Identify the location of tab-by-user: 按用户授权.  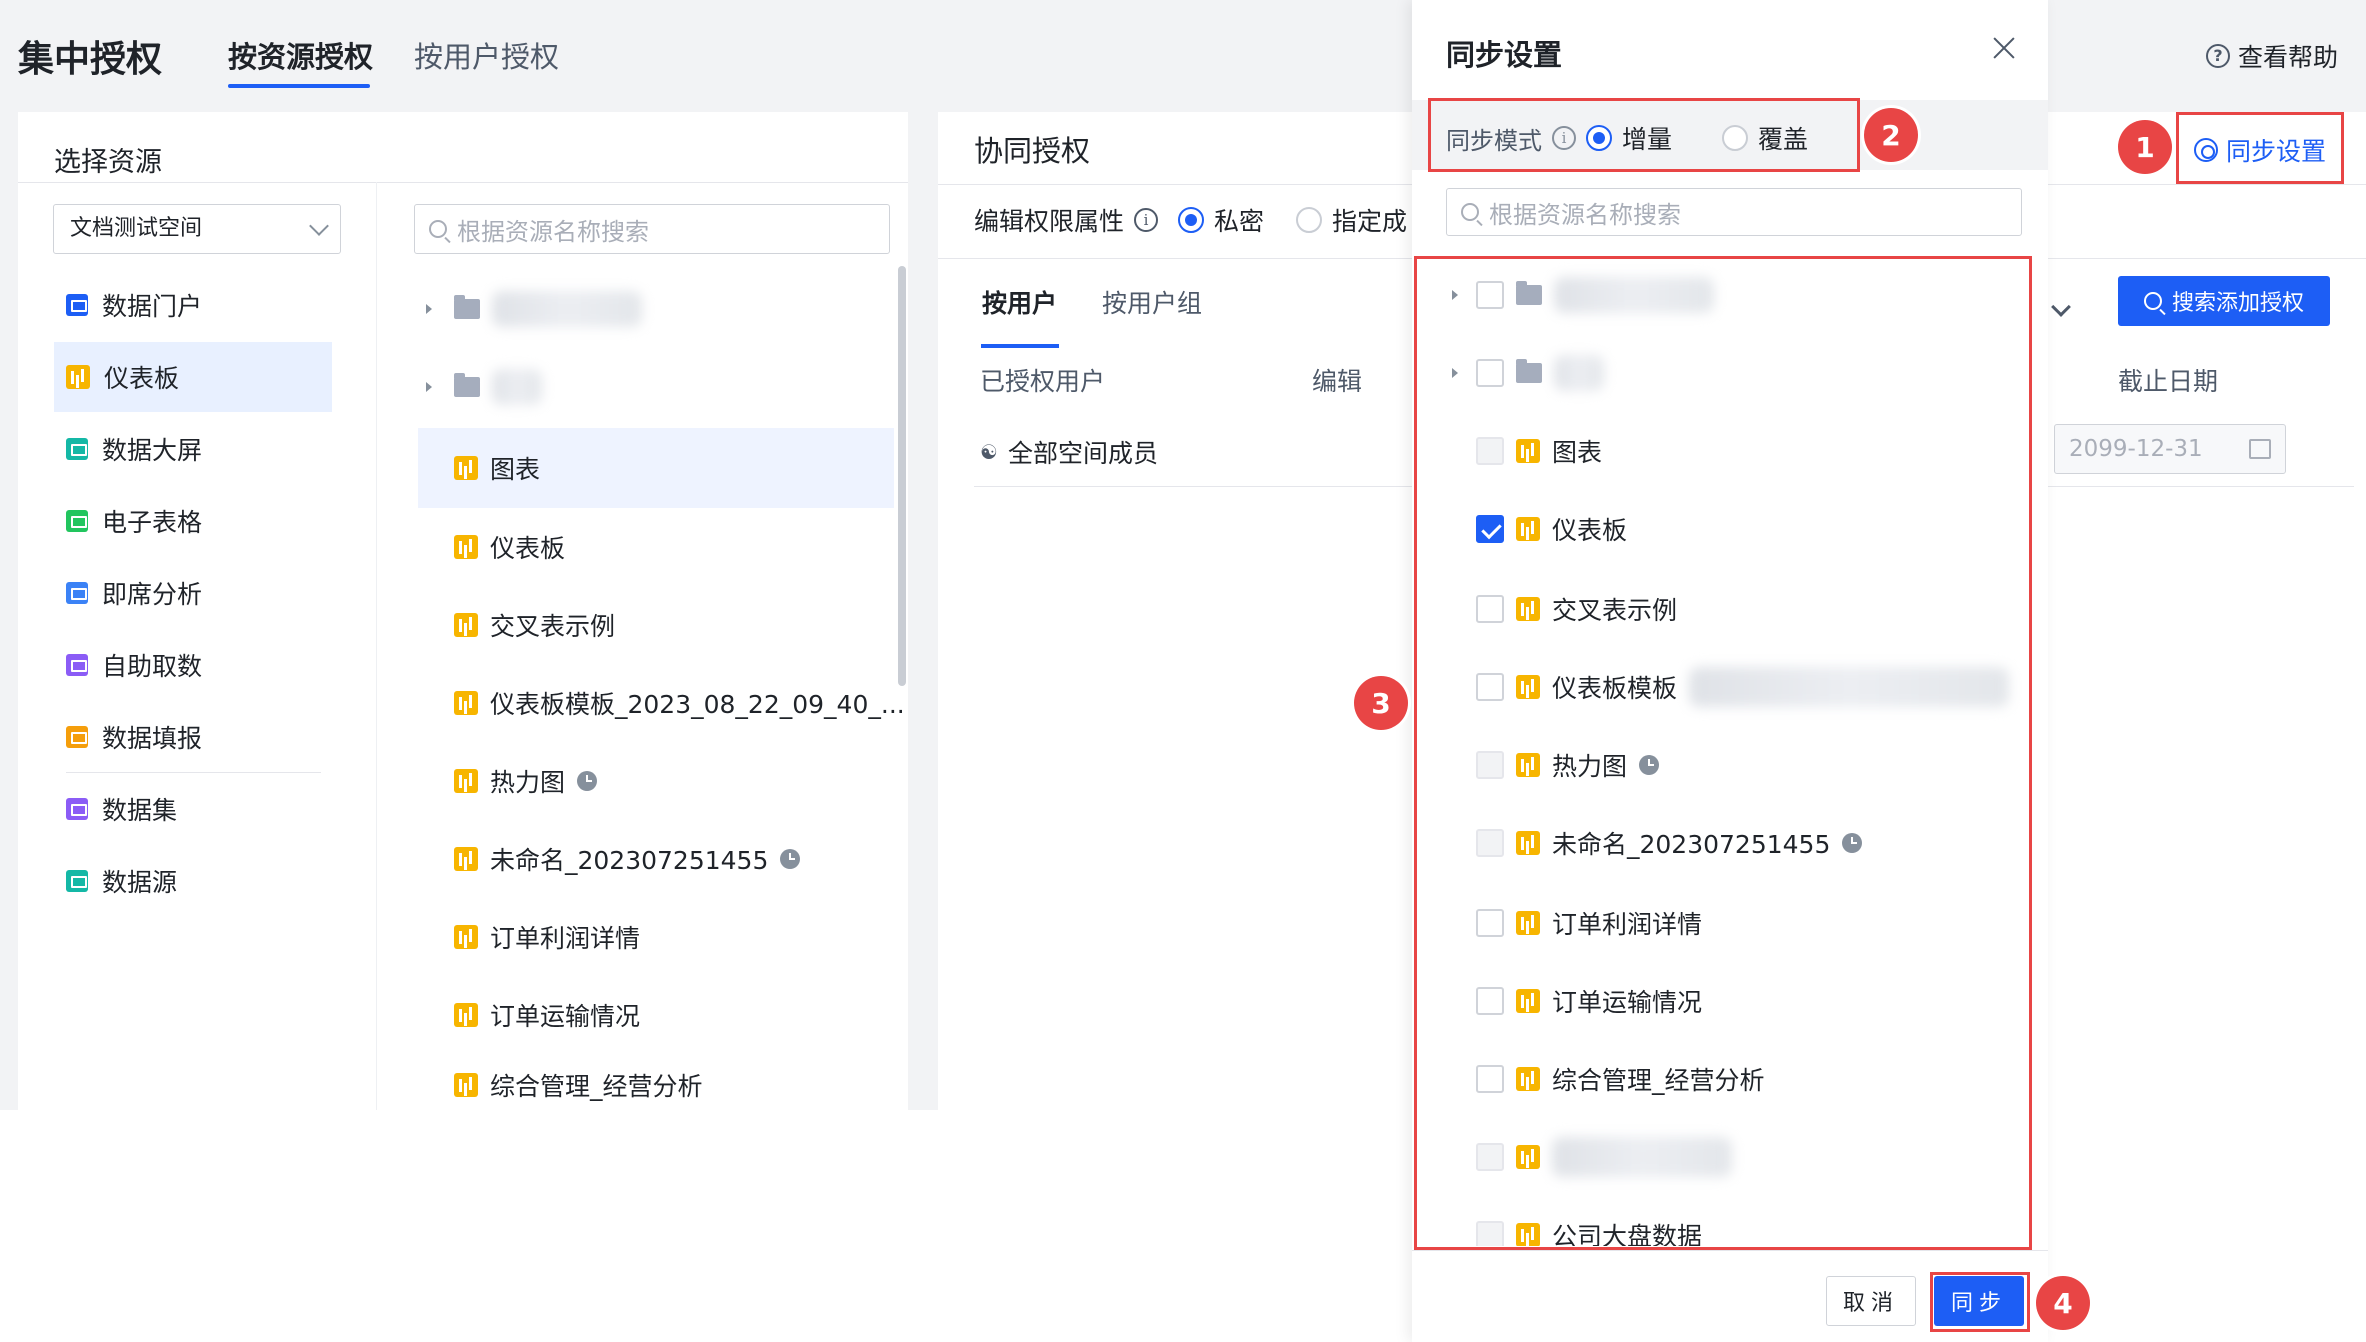
(486, 55).